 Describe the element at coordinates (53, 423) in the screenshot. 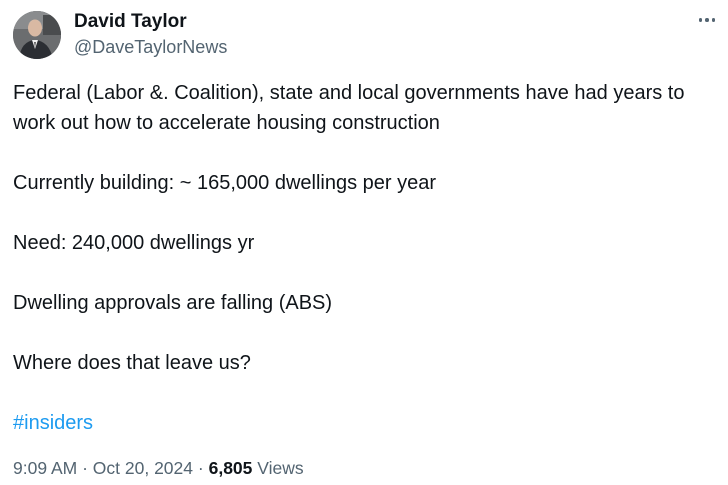

I see `hashtag-link: #insiders` at that location.